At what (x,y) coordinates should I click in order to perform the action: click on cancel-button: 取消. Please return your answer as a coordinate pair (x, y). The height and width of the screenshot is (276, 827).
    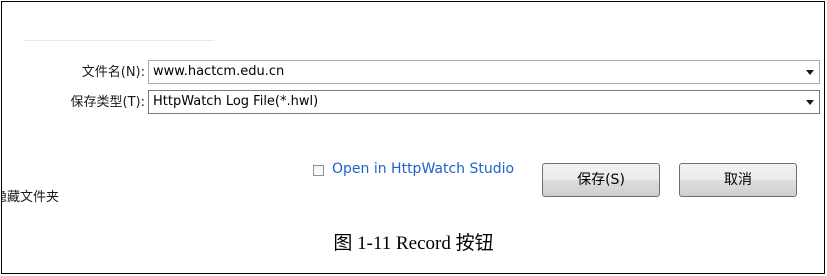
    Looking at the image, I should click on (738, 180).